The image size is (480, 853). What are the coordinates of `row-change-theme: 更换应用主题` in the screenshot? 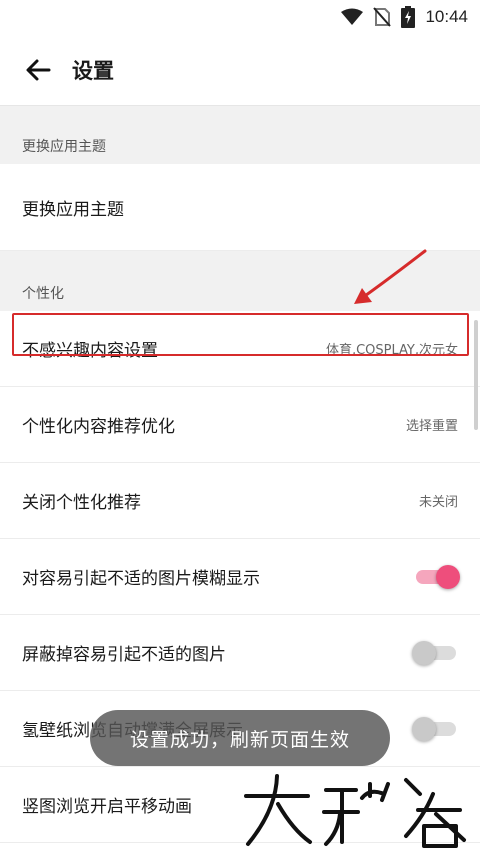 It's located at (240, 207).